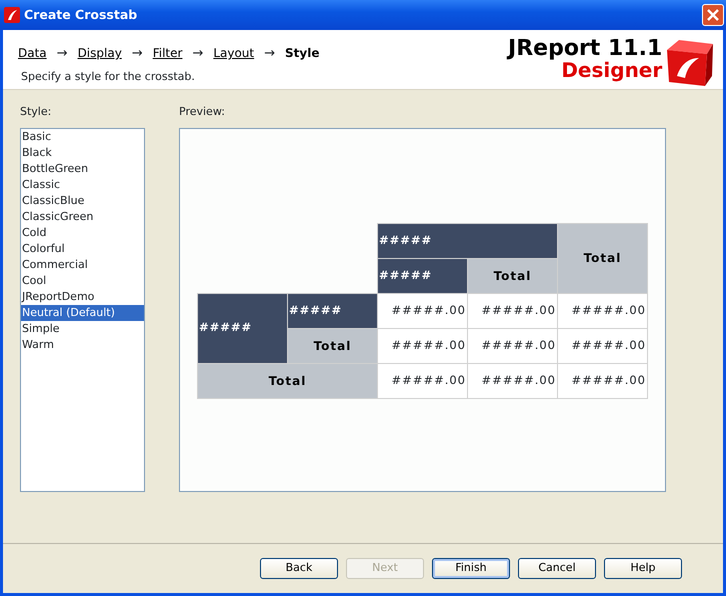 The image size is (726, 596). I want to click on style-item: Colorful, so click(82, 248).